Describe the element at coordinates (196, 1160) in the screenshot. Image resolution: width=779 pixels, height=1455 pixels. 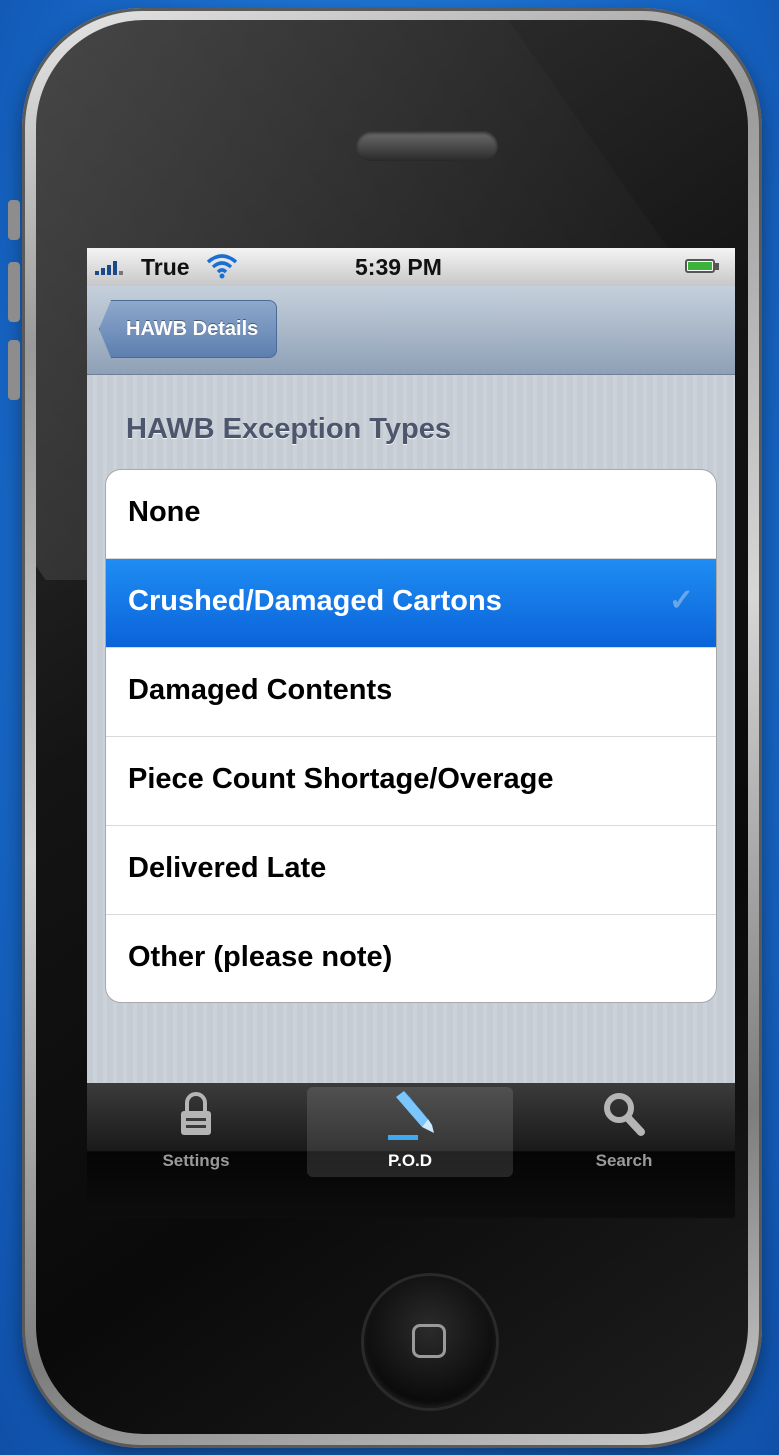
I see `tab-label: Settings` at that location.